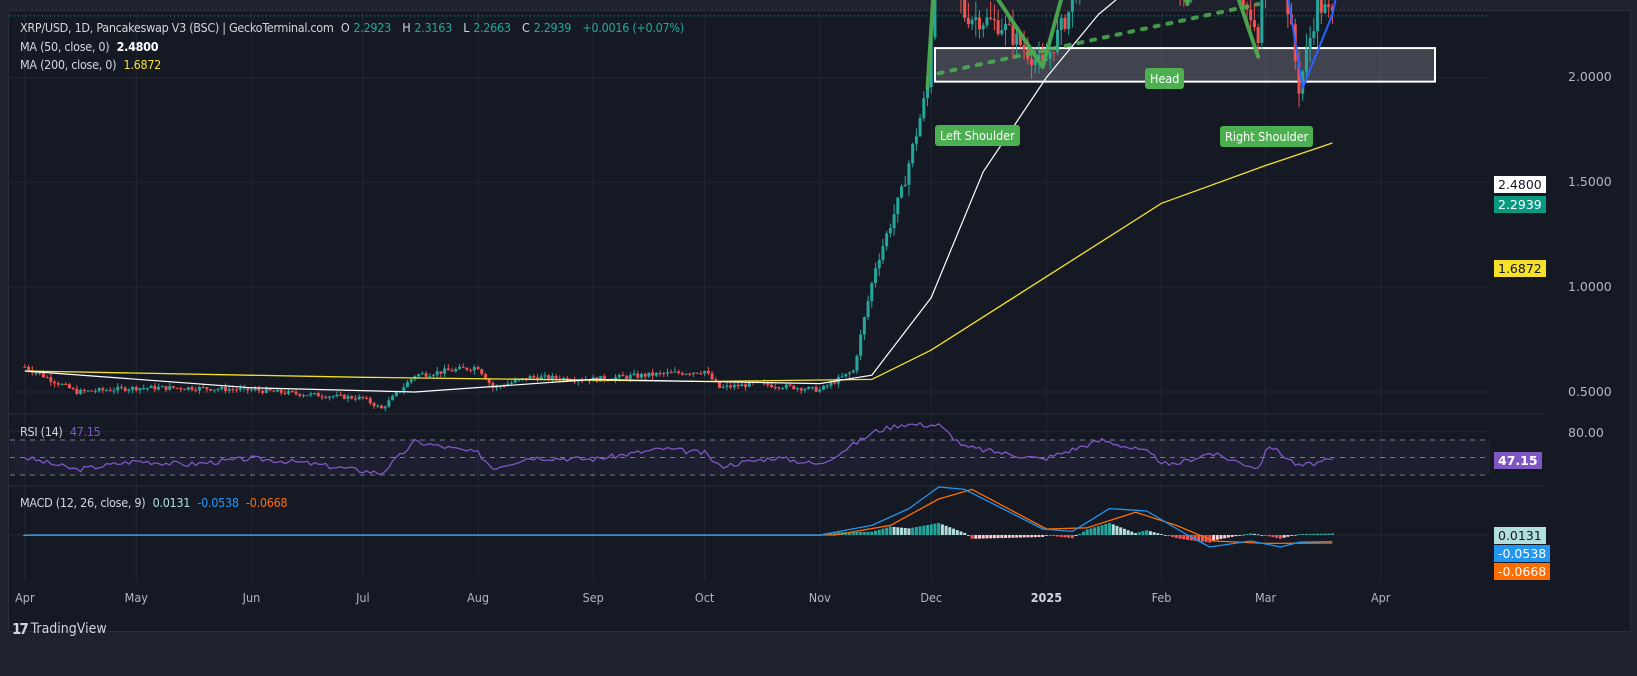 This screenshot has width=1637, height=676. I want to click on ohlc-low: L 2.2663, so click(487, 27).